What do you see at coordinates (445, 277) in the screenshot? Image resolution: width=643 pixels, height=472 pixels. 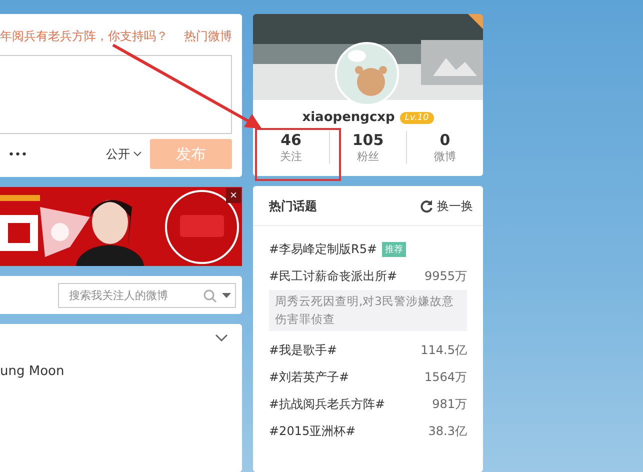 I see `topic-count: 9955万` at bounding box center [445, 277].